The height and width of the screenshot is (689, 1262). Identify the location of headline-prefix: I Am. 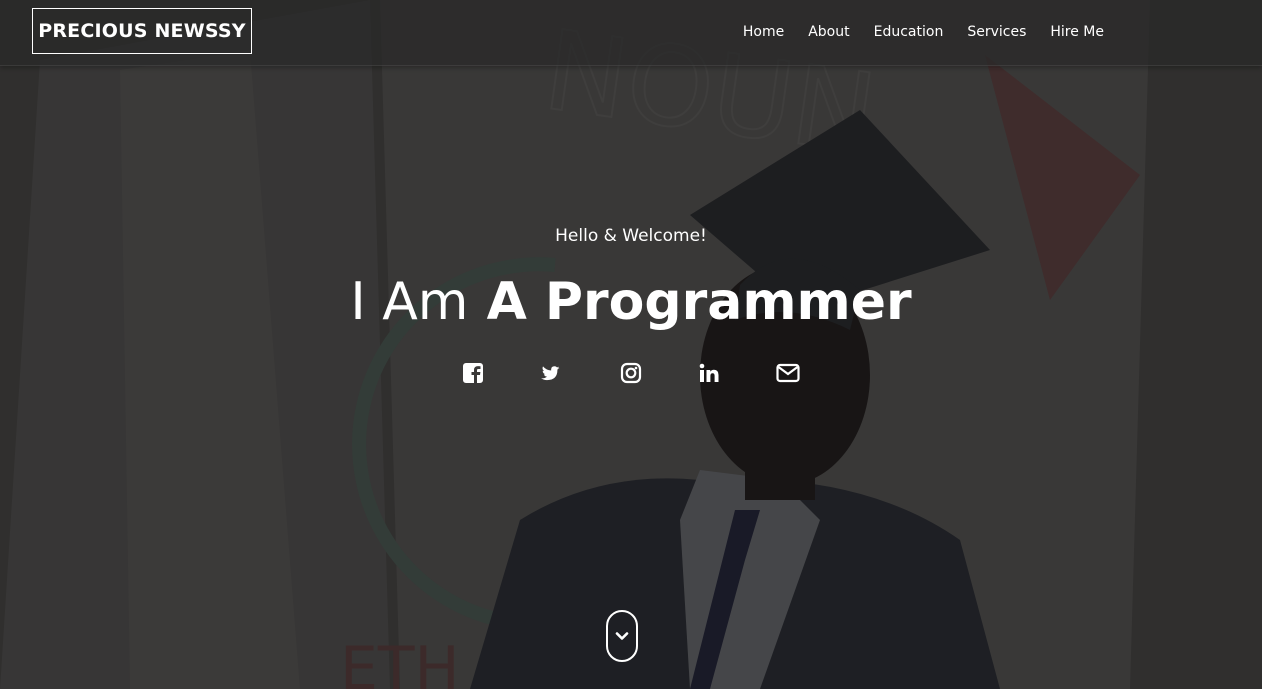
(409, 302).